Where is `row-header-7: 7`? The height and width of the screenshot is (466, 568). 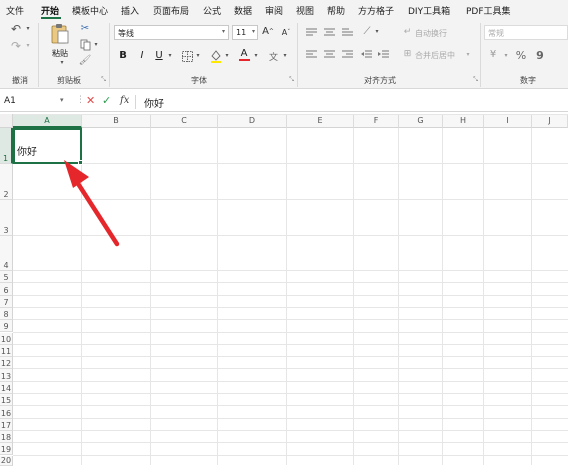
row-header-7: 7 is located at coordinates (6, 301).